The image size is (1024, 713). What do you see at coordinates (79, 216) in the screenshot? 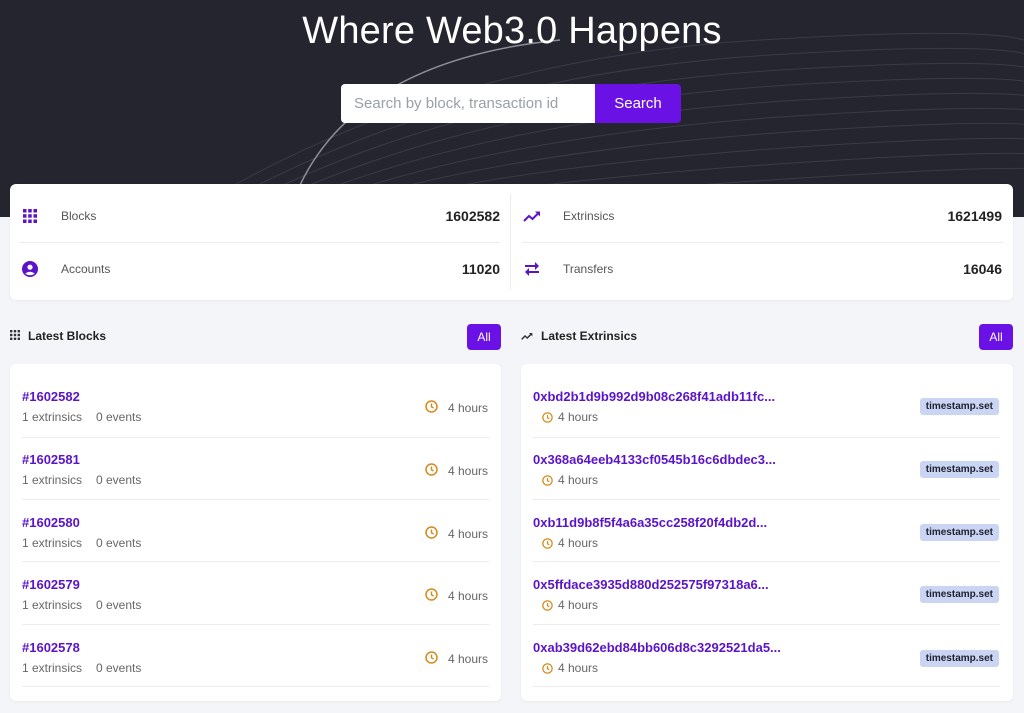
I see `stat-label: Blocks` at bounding box center [79, 216].